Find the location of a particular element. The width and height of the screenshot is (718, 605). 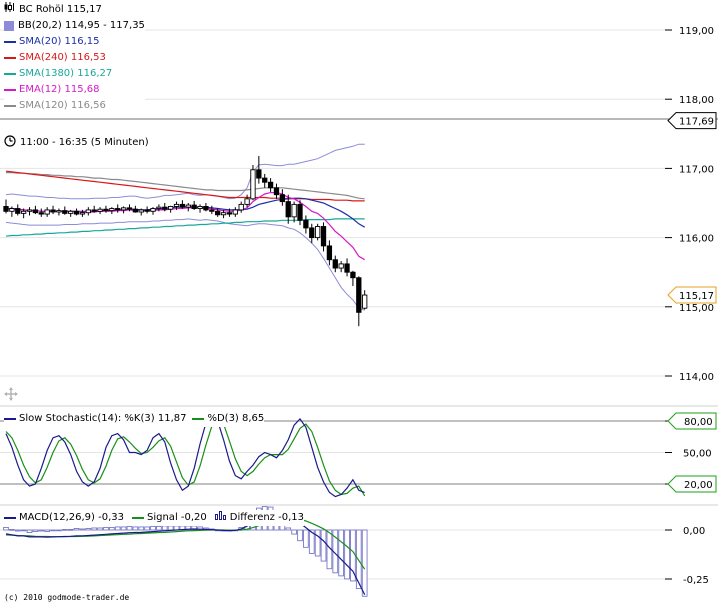

legend-label: BB(20,2) 114,95 - 117,35 is located at coordinates (81, 25).